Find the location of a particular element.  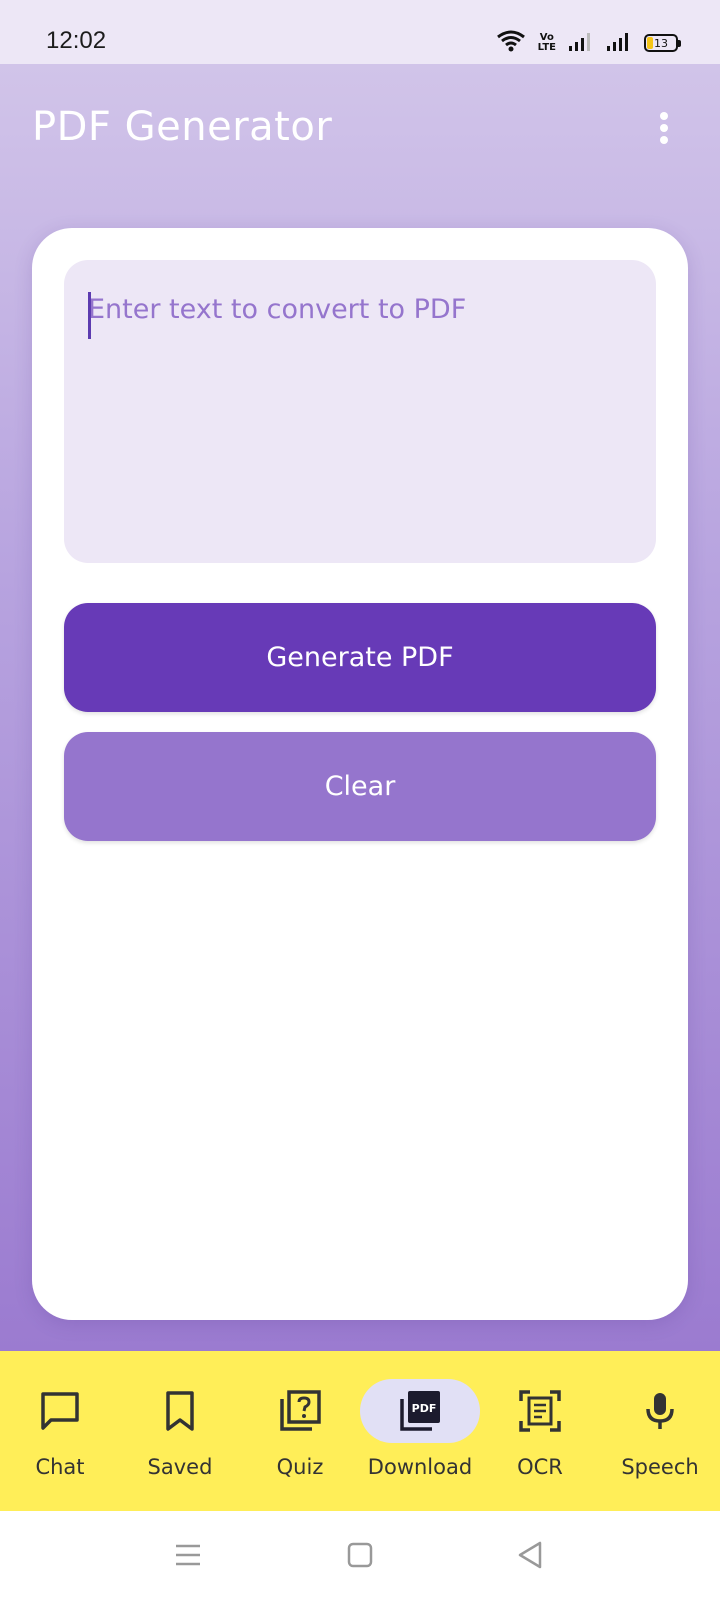

page-title: PDF Generator is located at coordinates (182, 127).